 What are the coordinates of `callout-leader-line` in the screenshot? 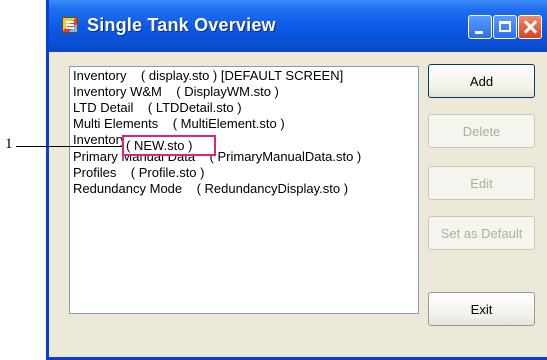 It's located at (69, 146).